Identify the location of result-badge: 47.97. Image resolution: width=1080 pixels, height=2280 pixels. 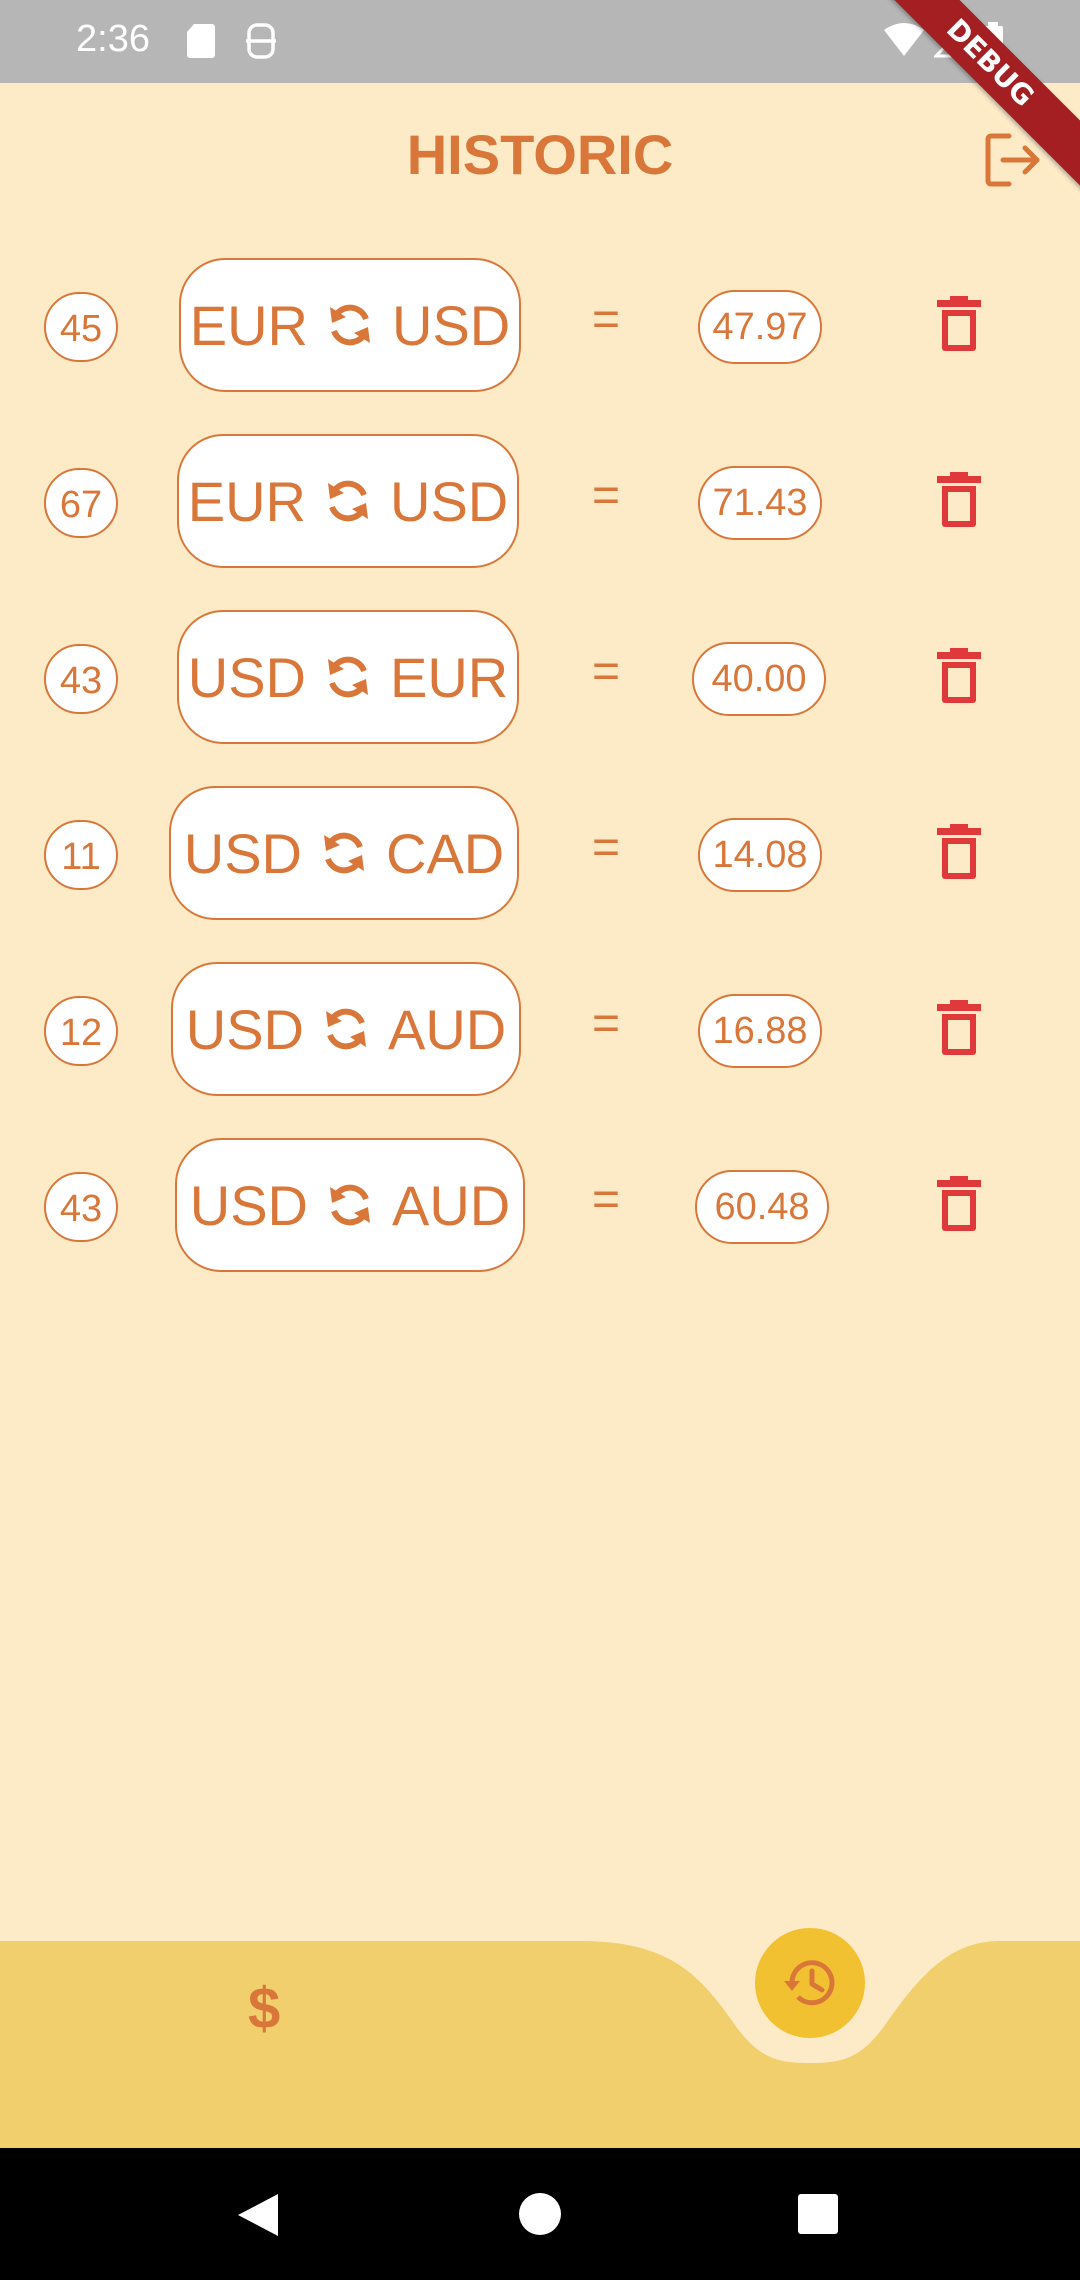
(760, 327).